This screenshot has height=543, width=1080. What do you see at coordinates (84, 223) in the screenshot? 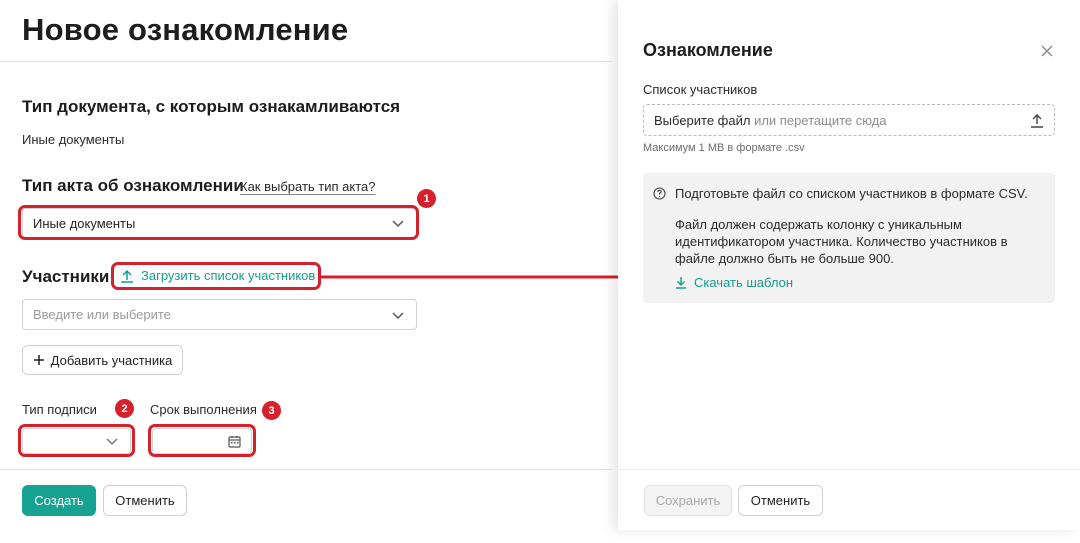
I see `act-type-select-value: Иные документы` at bounding box center [84, 223].